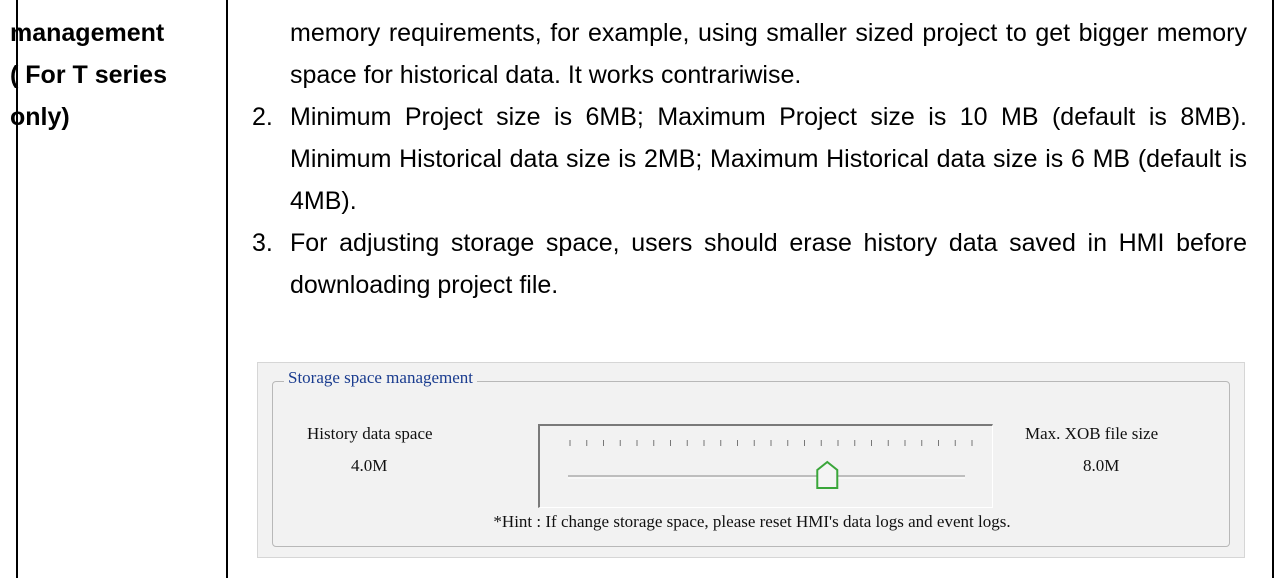 The image size is (1283, 578). Describe the element at coordinates (1092, 433) in the screenshot. I see `xob-file-size-label: Max. XOB file size` at that location.